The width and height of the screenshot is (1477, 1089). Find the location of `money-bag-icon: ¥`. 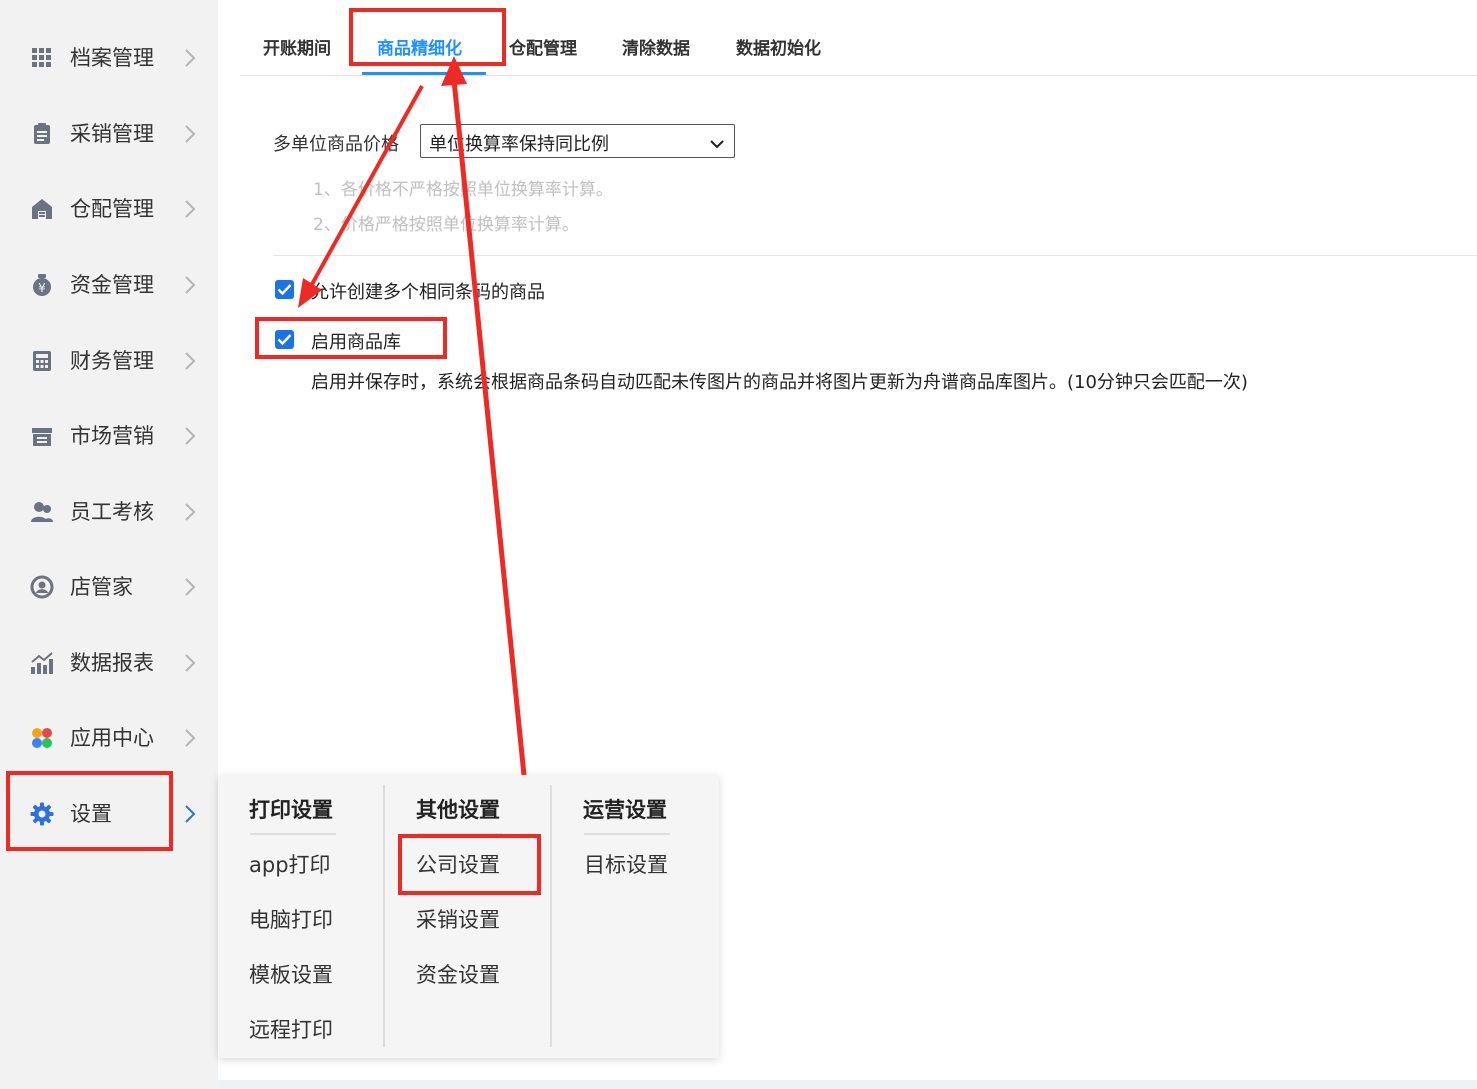

money-bag-icon: ¥ is located at coordinates (42, 285).